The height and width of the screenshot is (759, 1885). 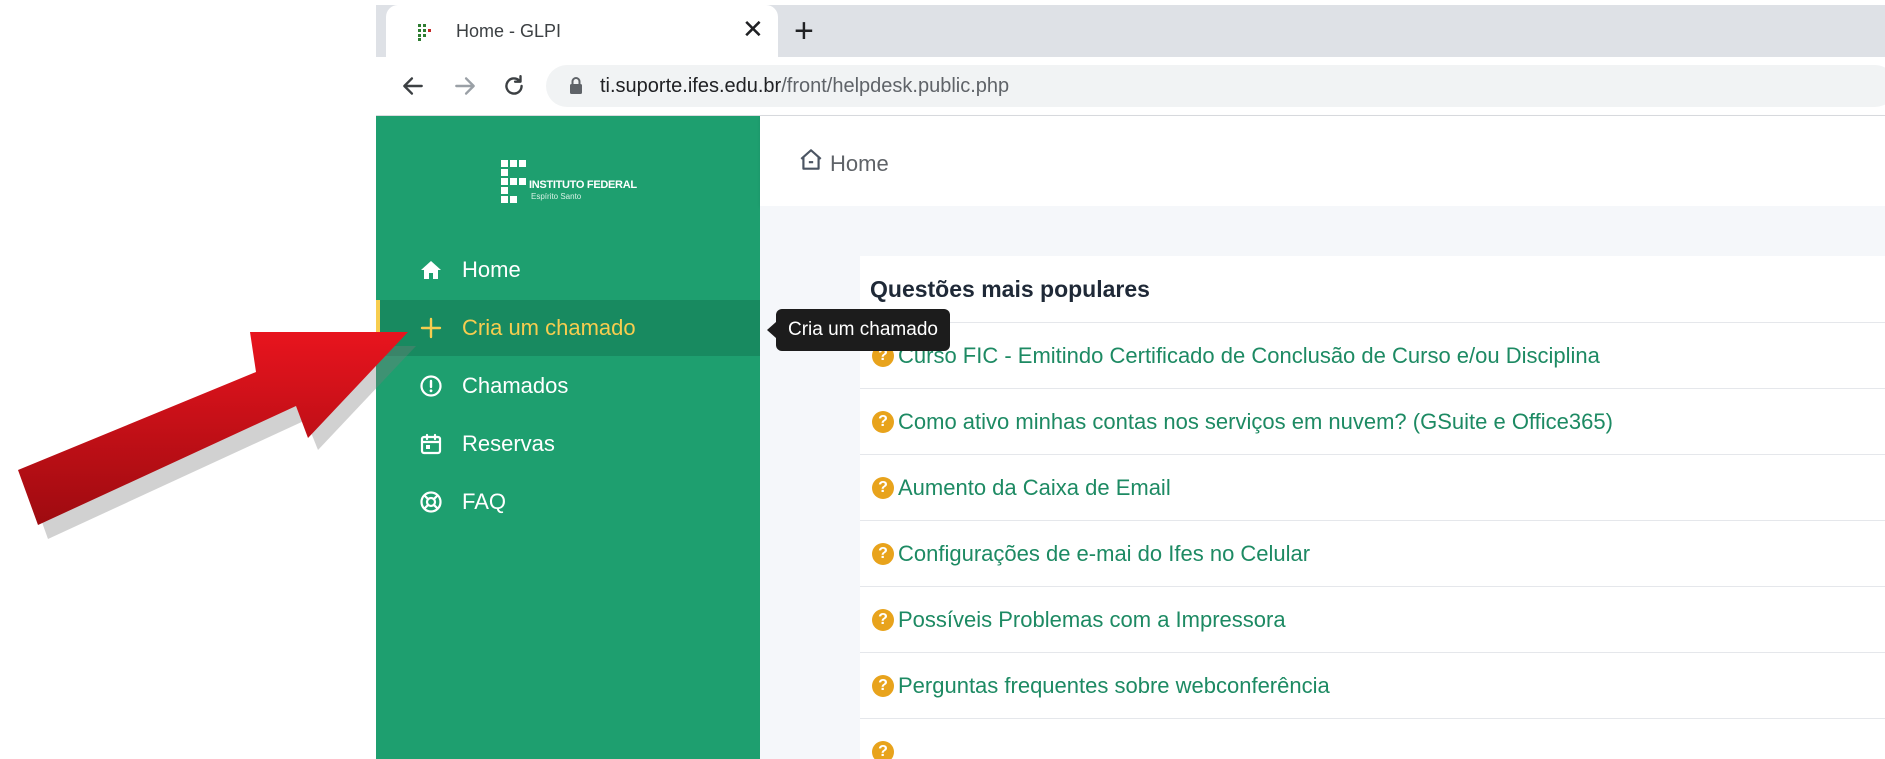 I want to click on glpi-favicon-icon, so click(x=424, y=32).